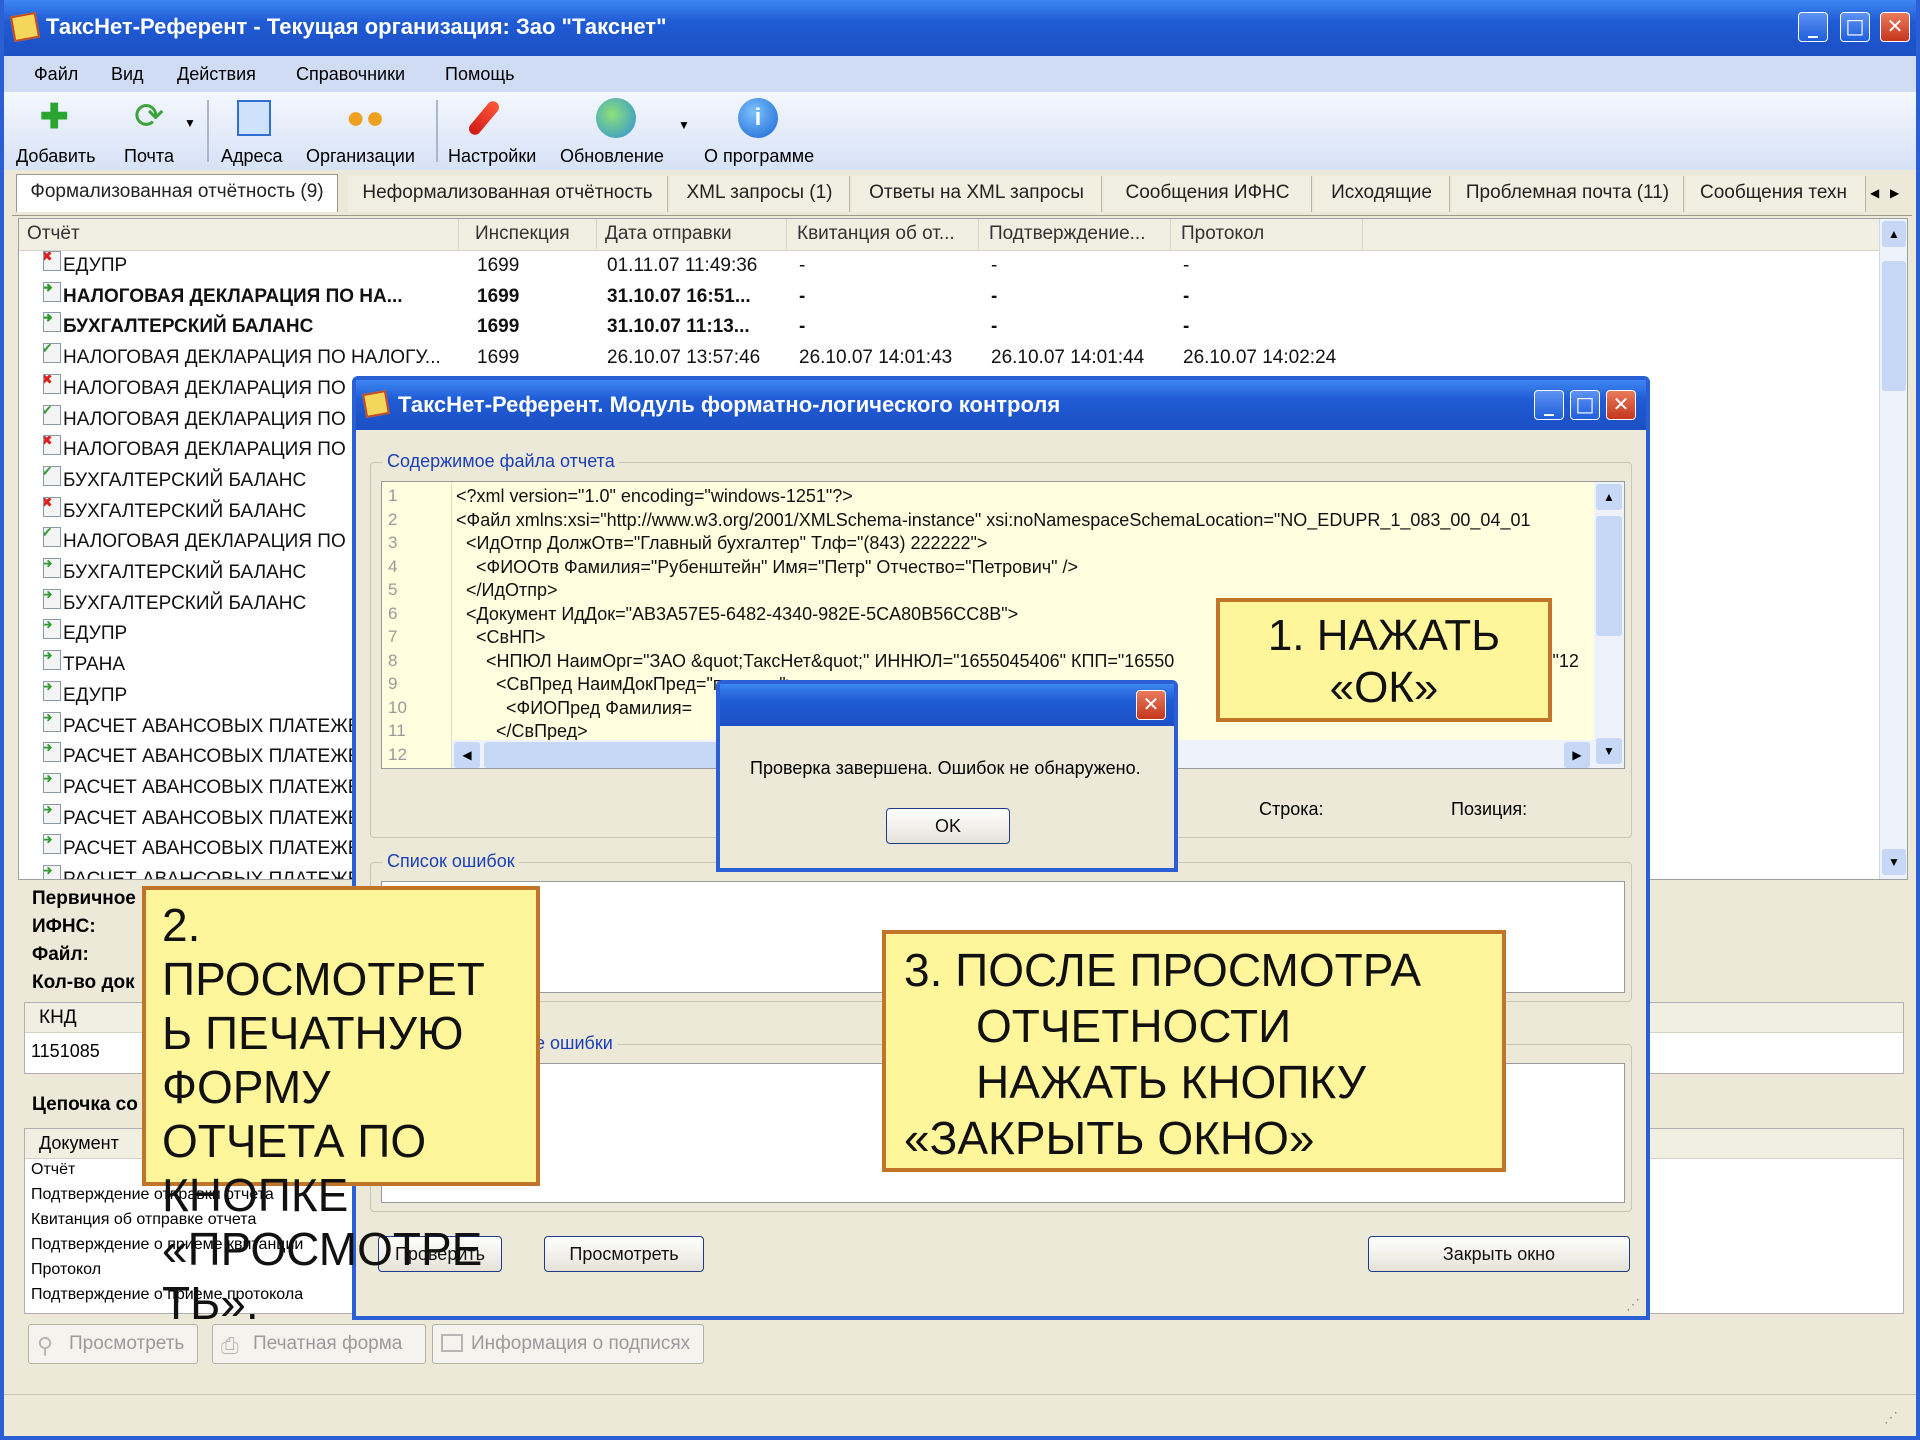  What do you see at coordinates (1384, 635) in the screenshot?
I see `callout-1-line-1: 1. НАЖАТЬ` at bounding box center [1384, 635].